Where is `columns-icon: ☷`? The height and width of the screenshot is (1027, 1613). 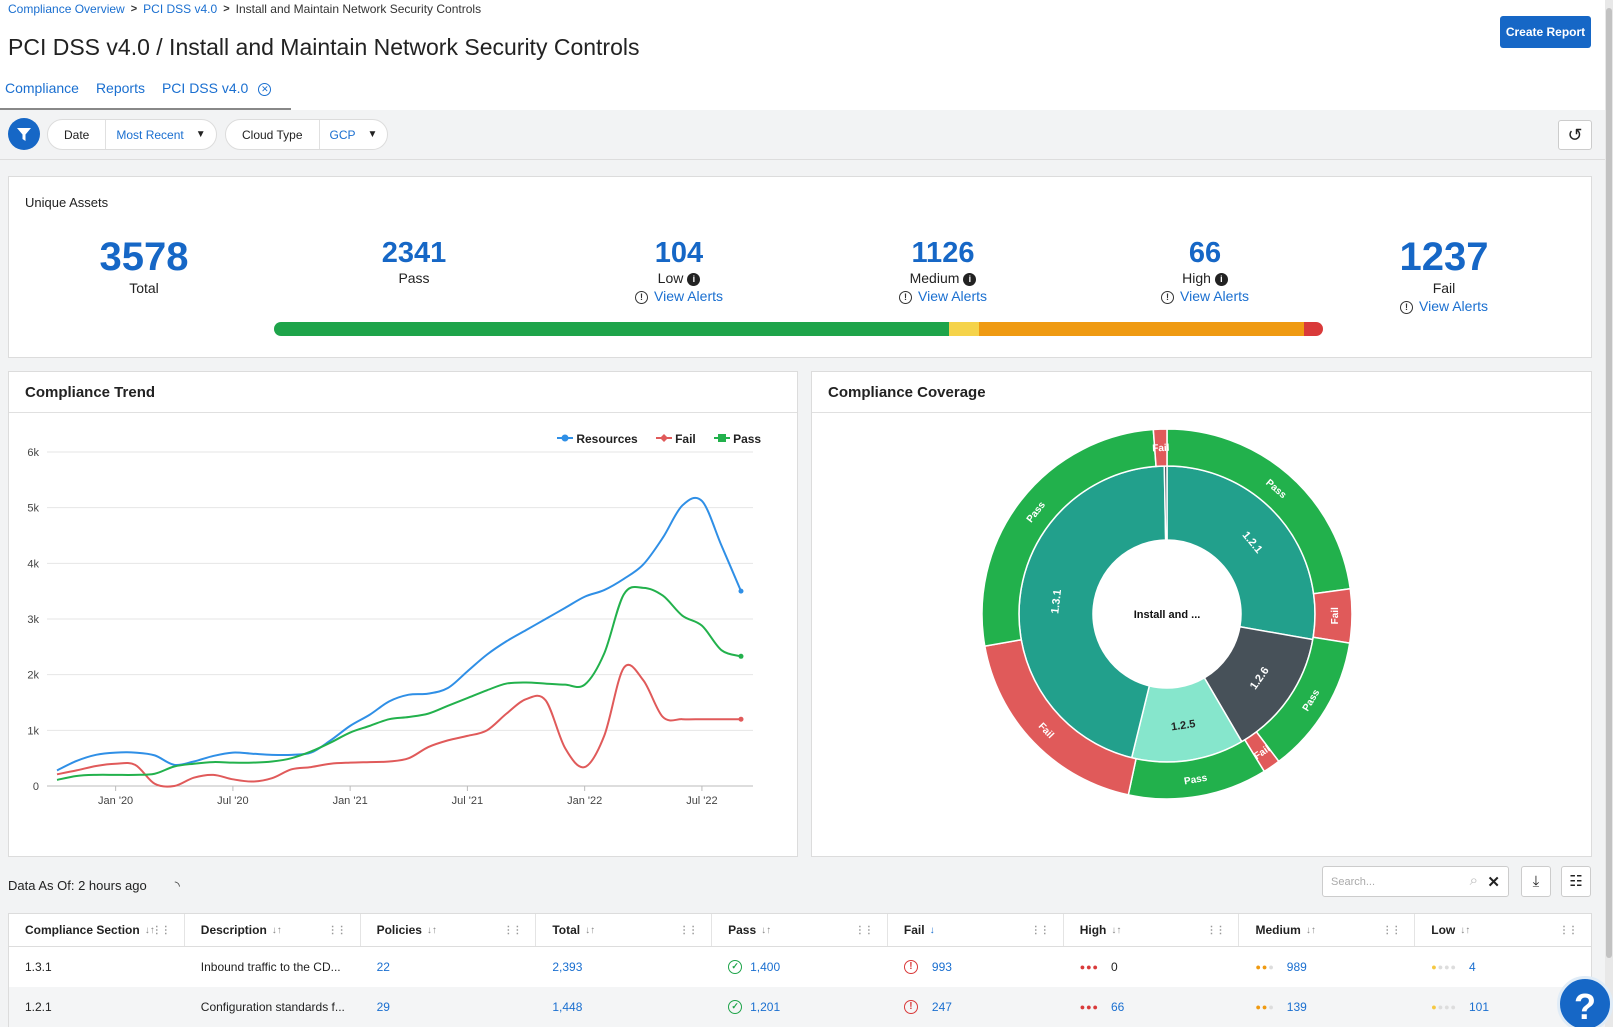
columns-icon: ☷ is located at coordinates (1576, 881).